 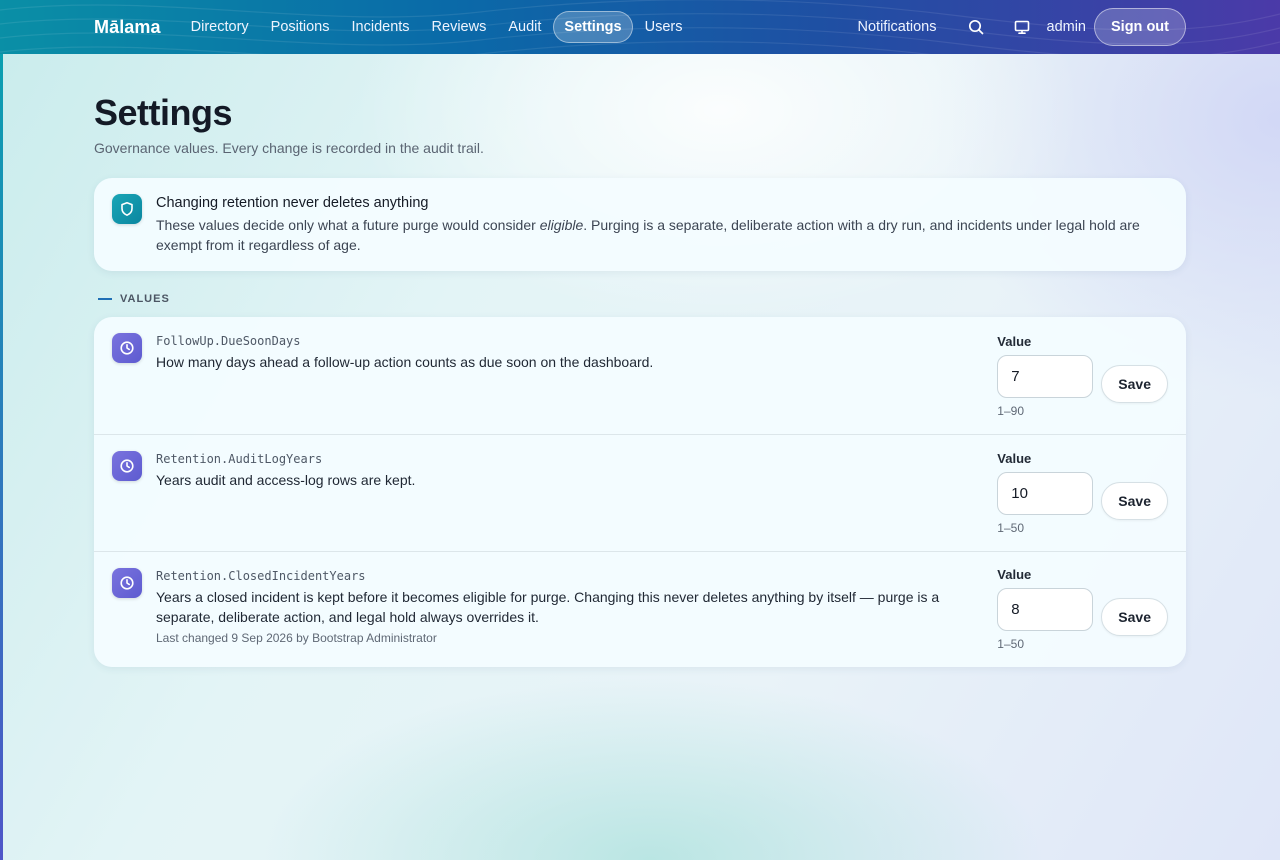 I want to click on brand-logo: Mālama, so click(x=127, y=27).